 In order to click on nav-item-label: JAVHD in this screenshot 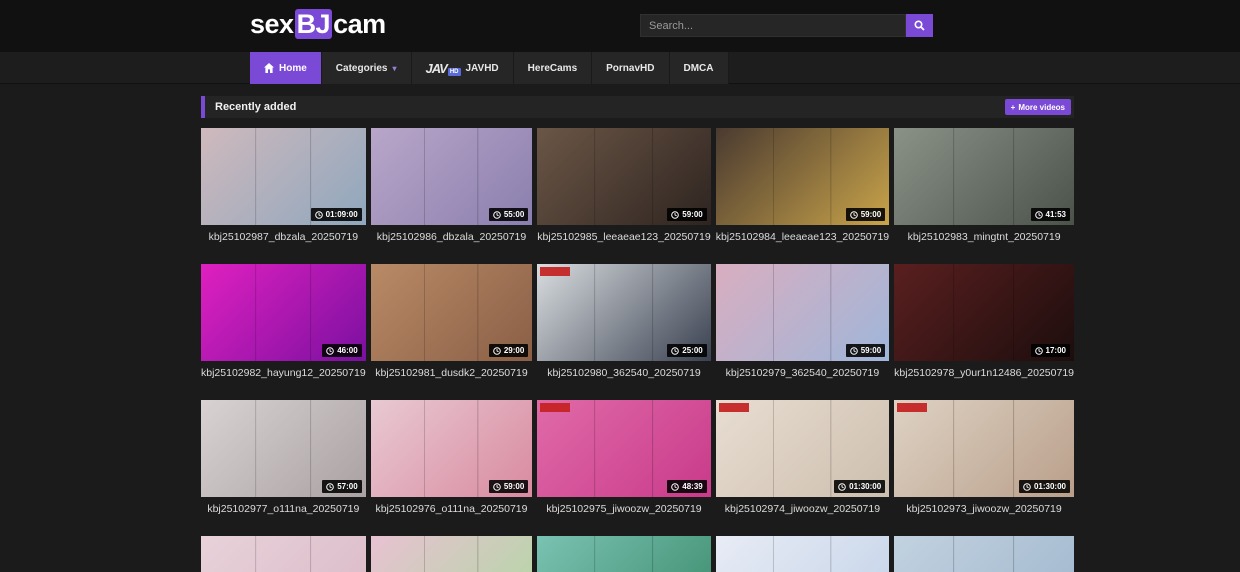, I will do `click(482, 68)`.